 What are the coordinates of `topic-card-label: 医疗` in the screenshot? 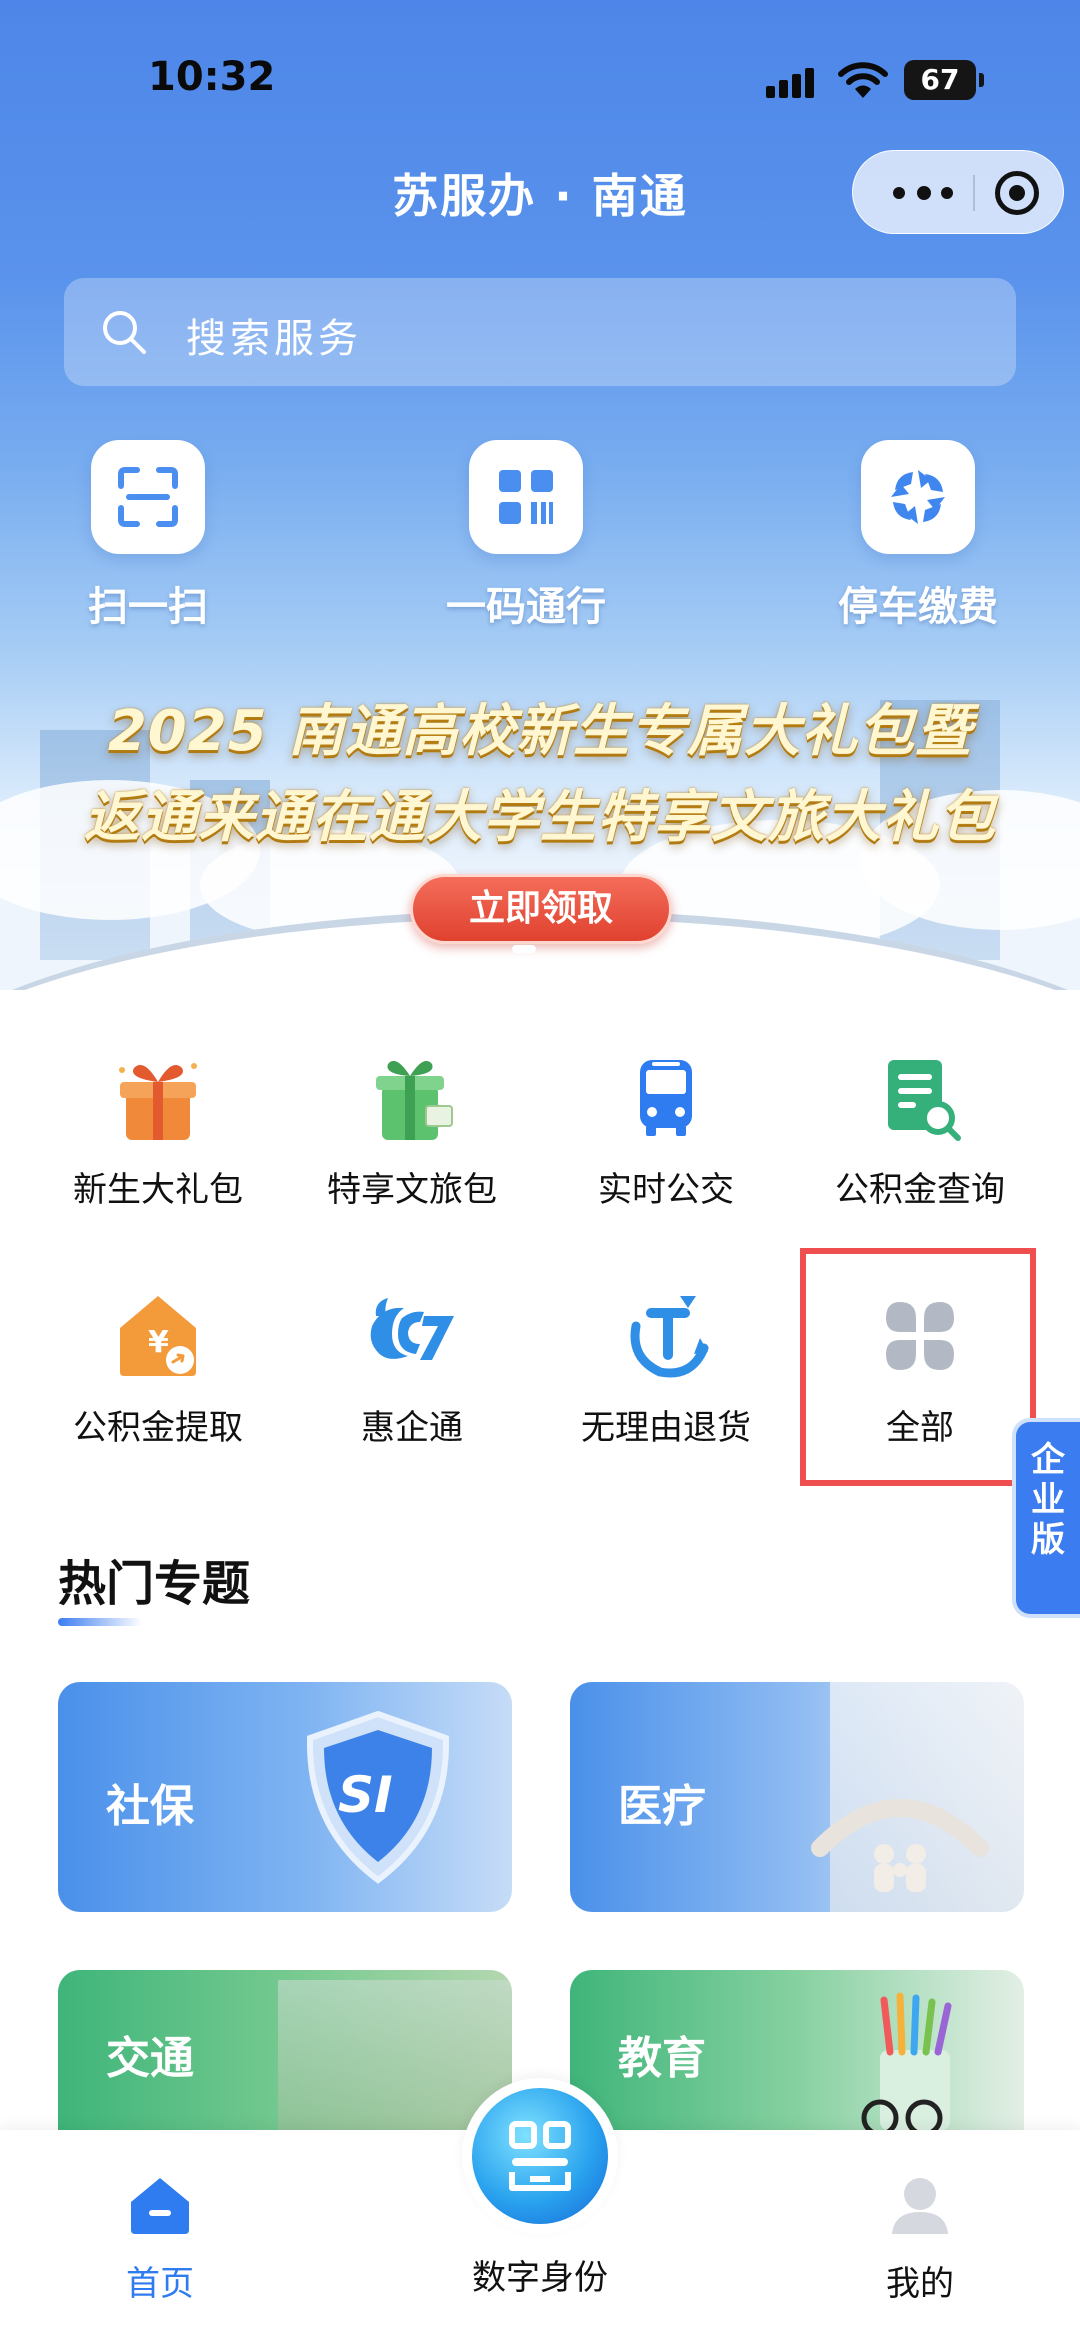 It's located at (662, 1806).